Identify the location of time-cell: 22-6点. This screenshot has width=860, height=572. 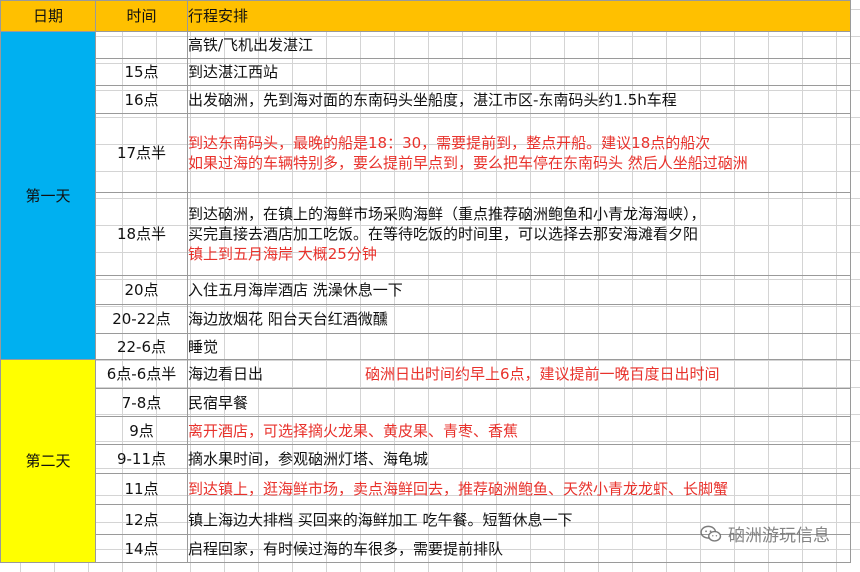
(141, 346).